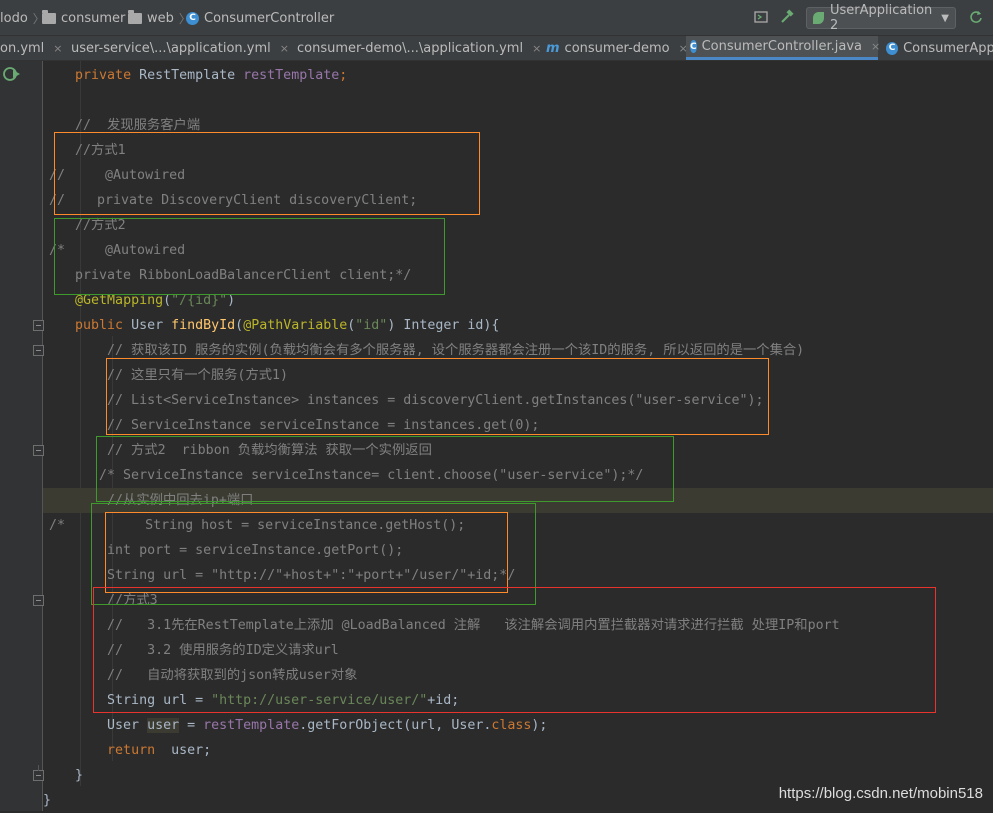  What do you see at coordinates (518, 500) in the screenshot?
I see `code-line-current: //从实例中回去ip+端口` at bounding box center [518, 500].